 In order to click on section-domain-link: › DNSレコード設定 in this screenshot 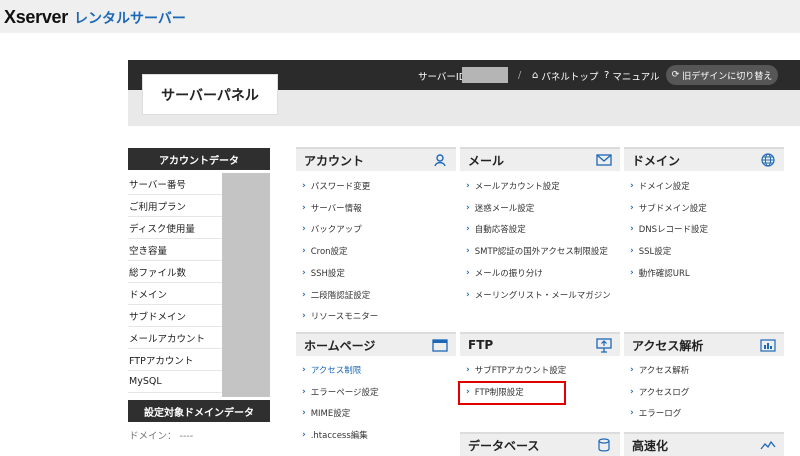, I will do `click(669, 229)`.